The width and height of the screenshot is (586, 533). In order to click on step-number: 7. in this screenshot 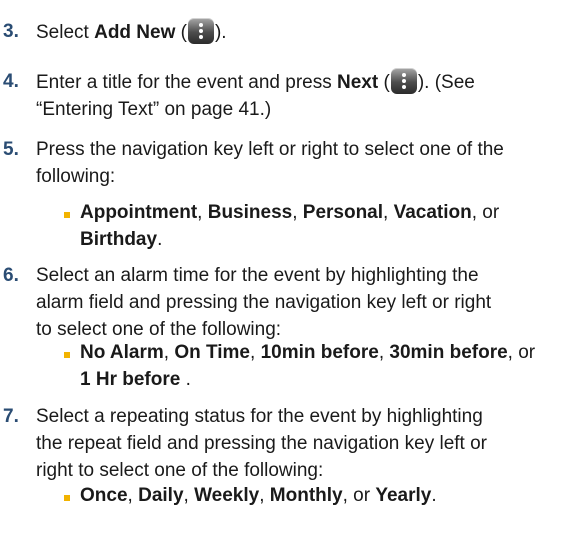, I will do `click(11, 416)`.